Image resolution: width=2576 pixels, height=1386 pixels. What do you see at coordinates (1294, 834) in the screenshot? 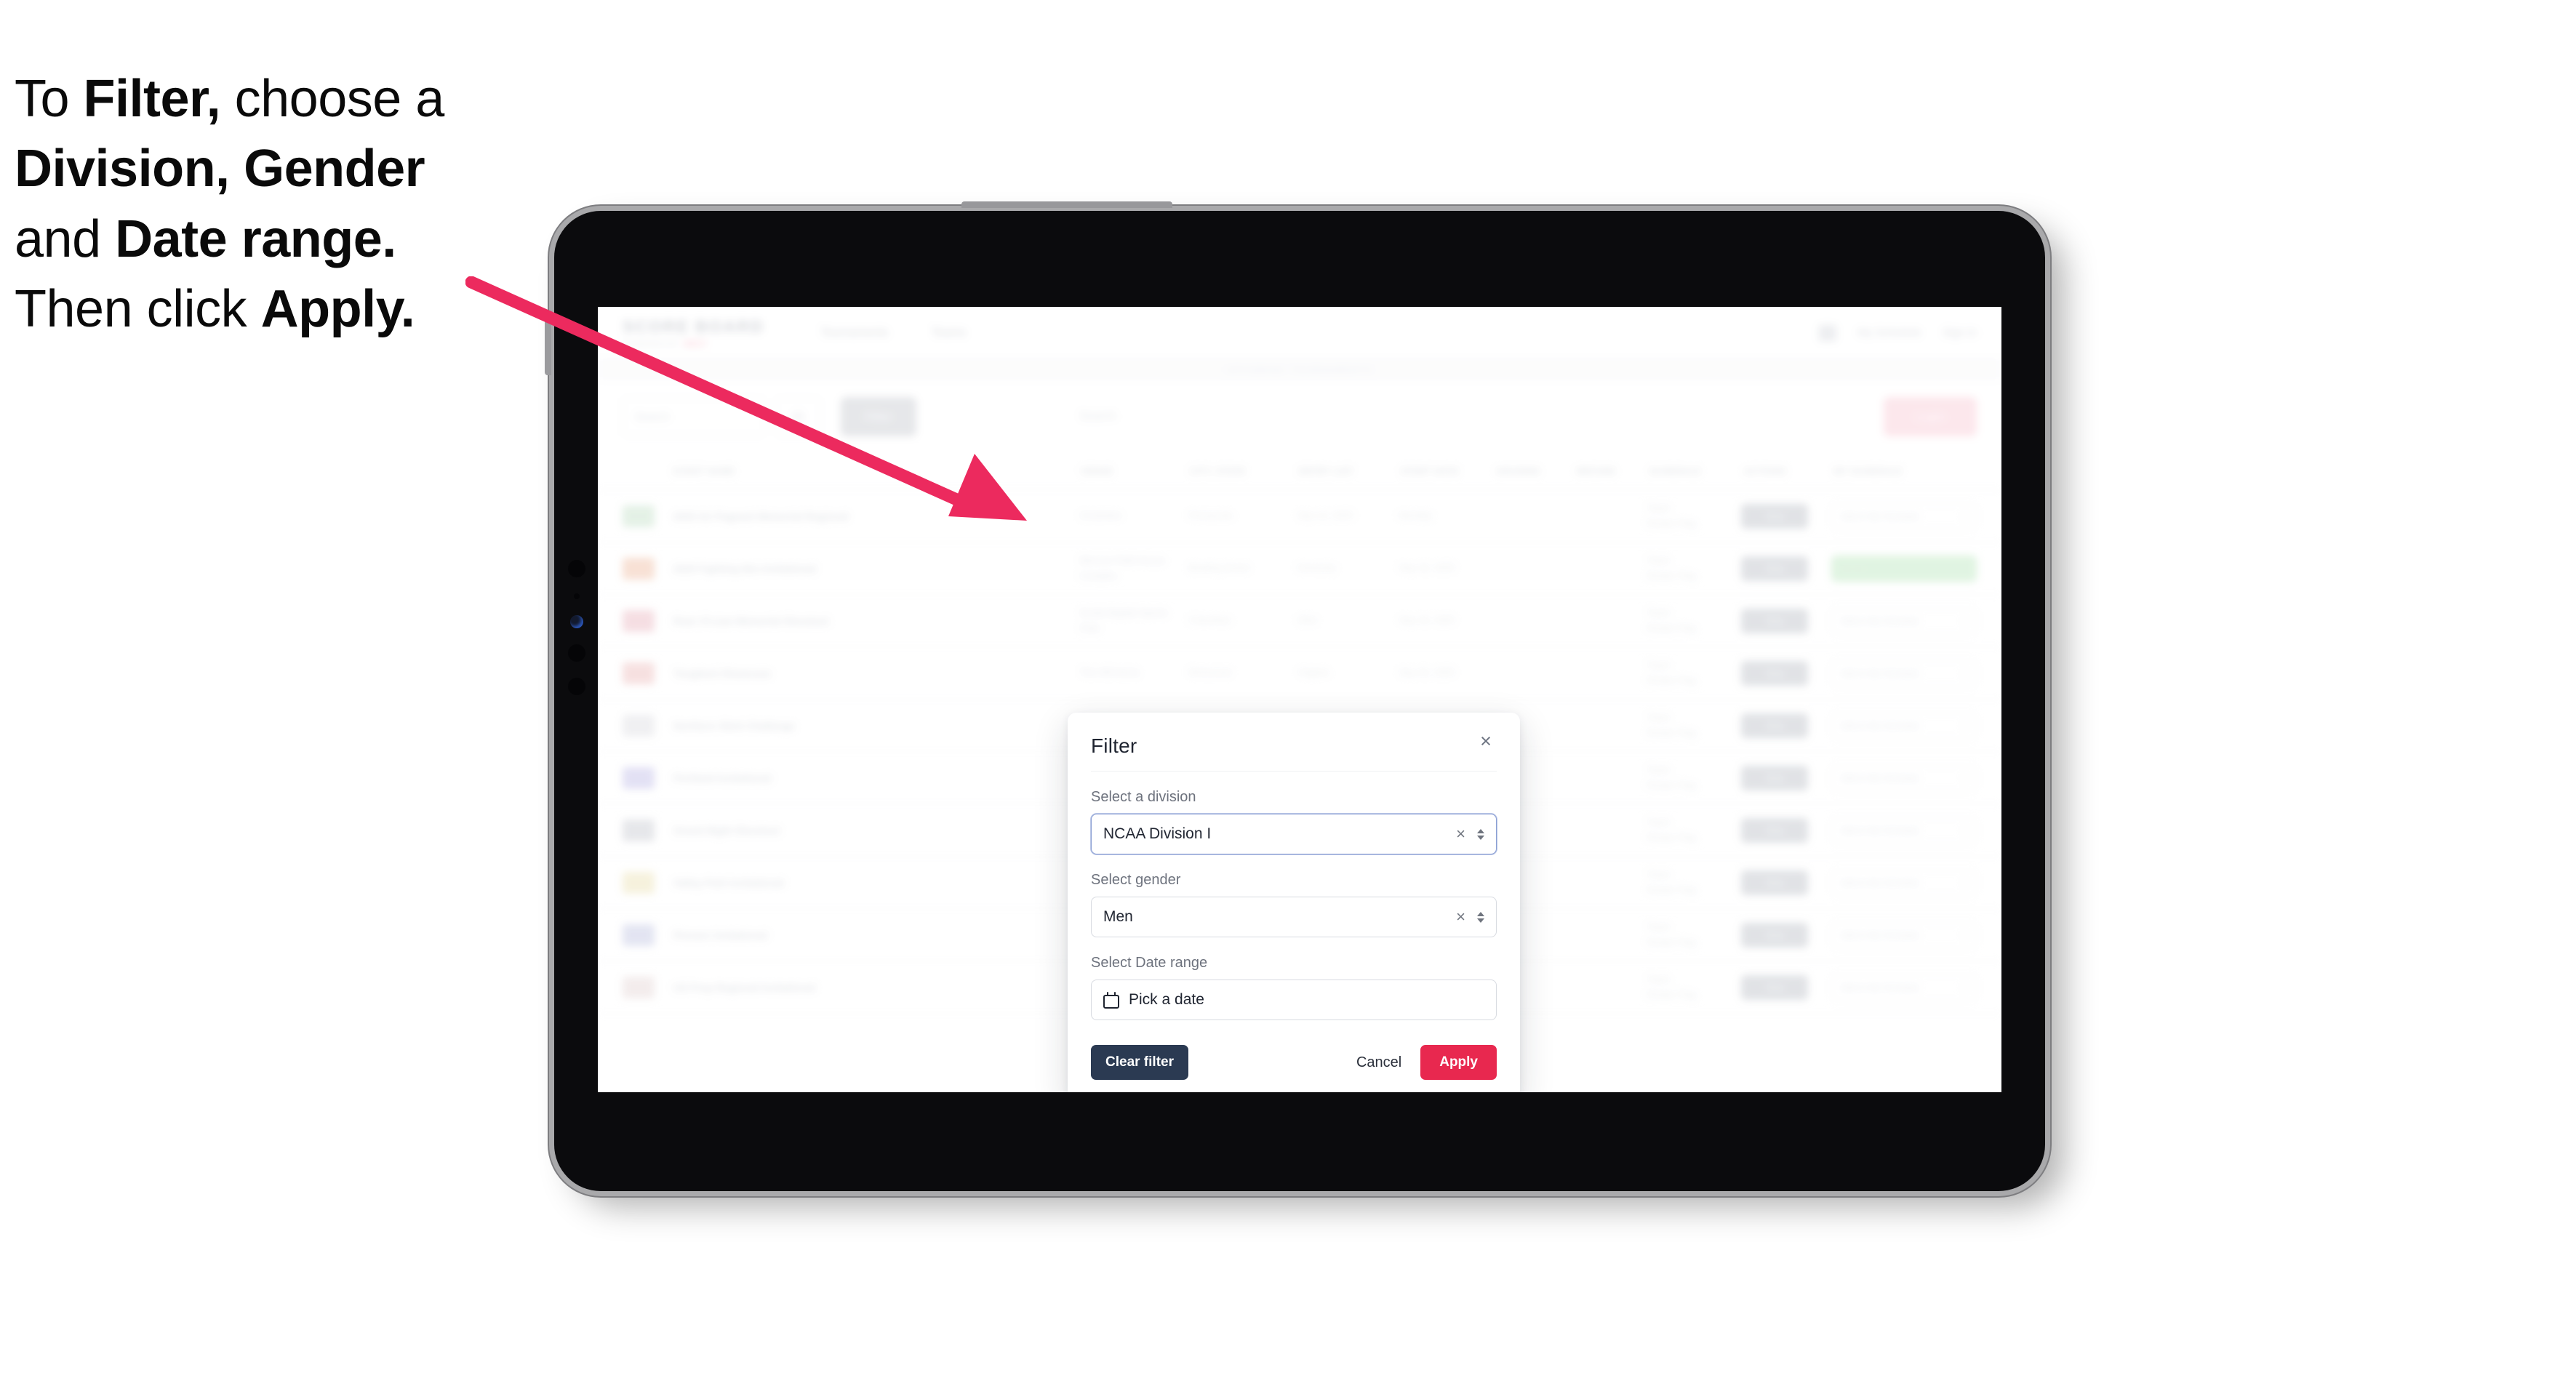
I see `division-select: NCAA Division I ×` at bounding box center [1294, 834].